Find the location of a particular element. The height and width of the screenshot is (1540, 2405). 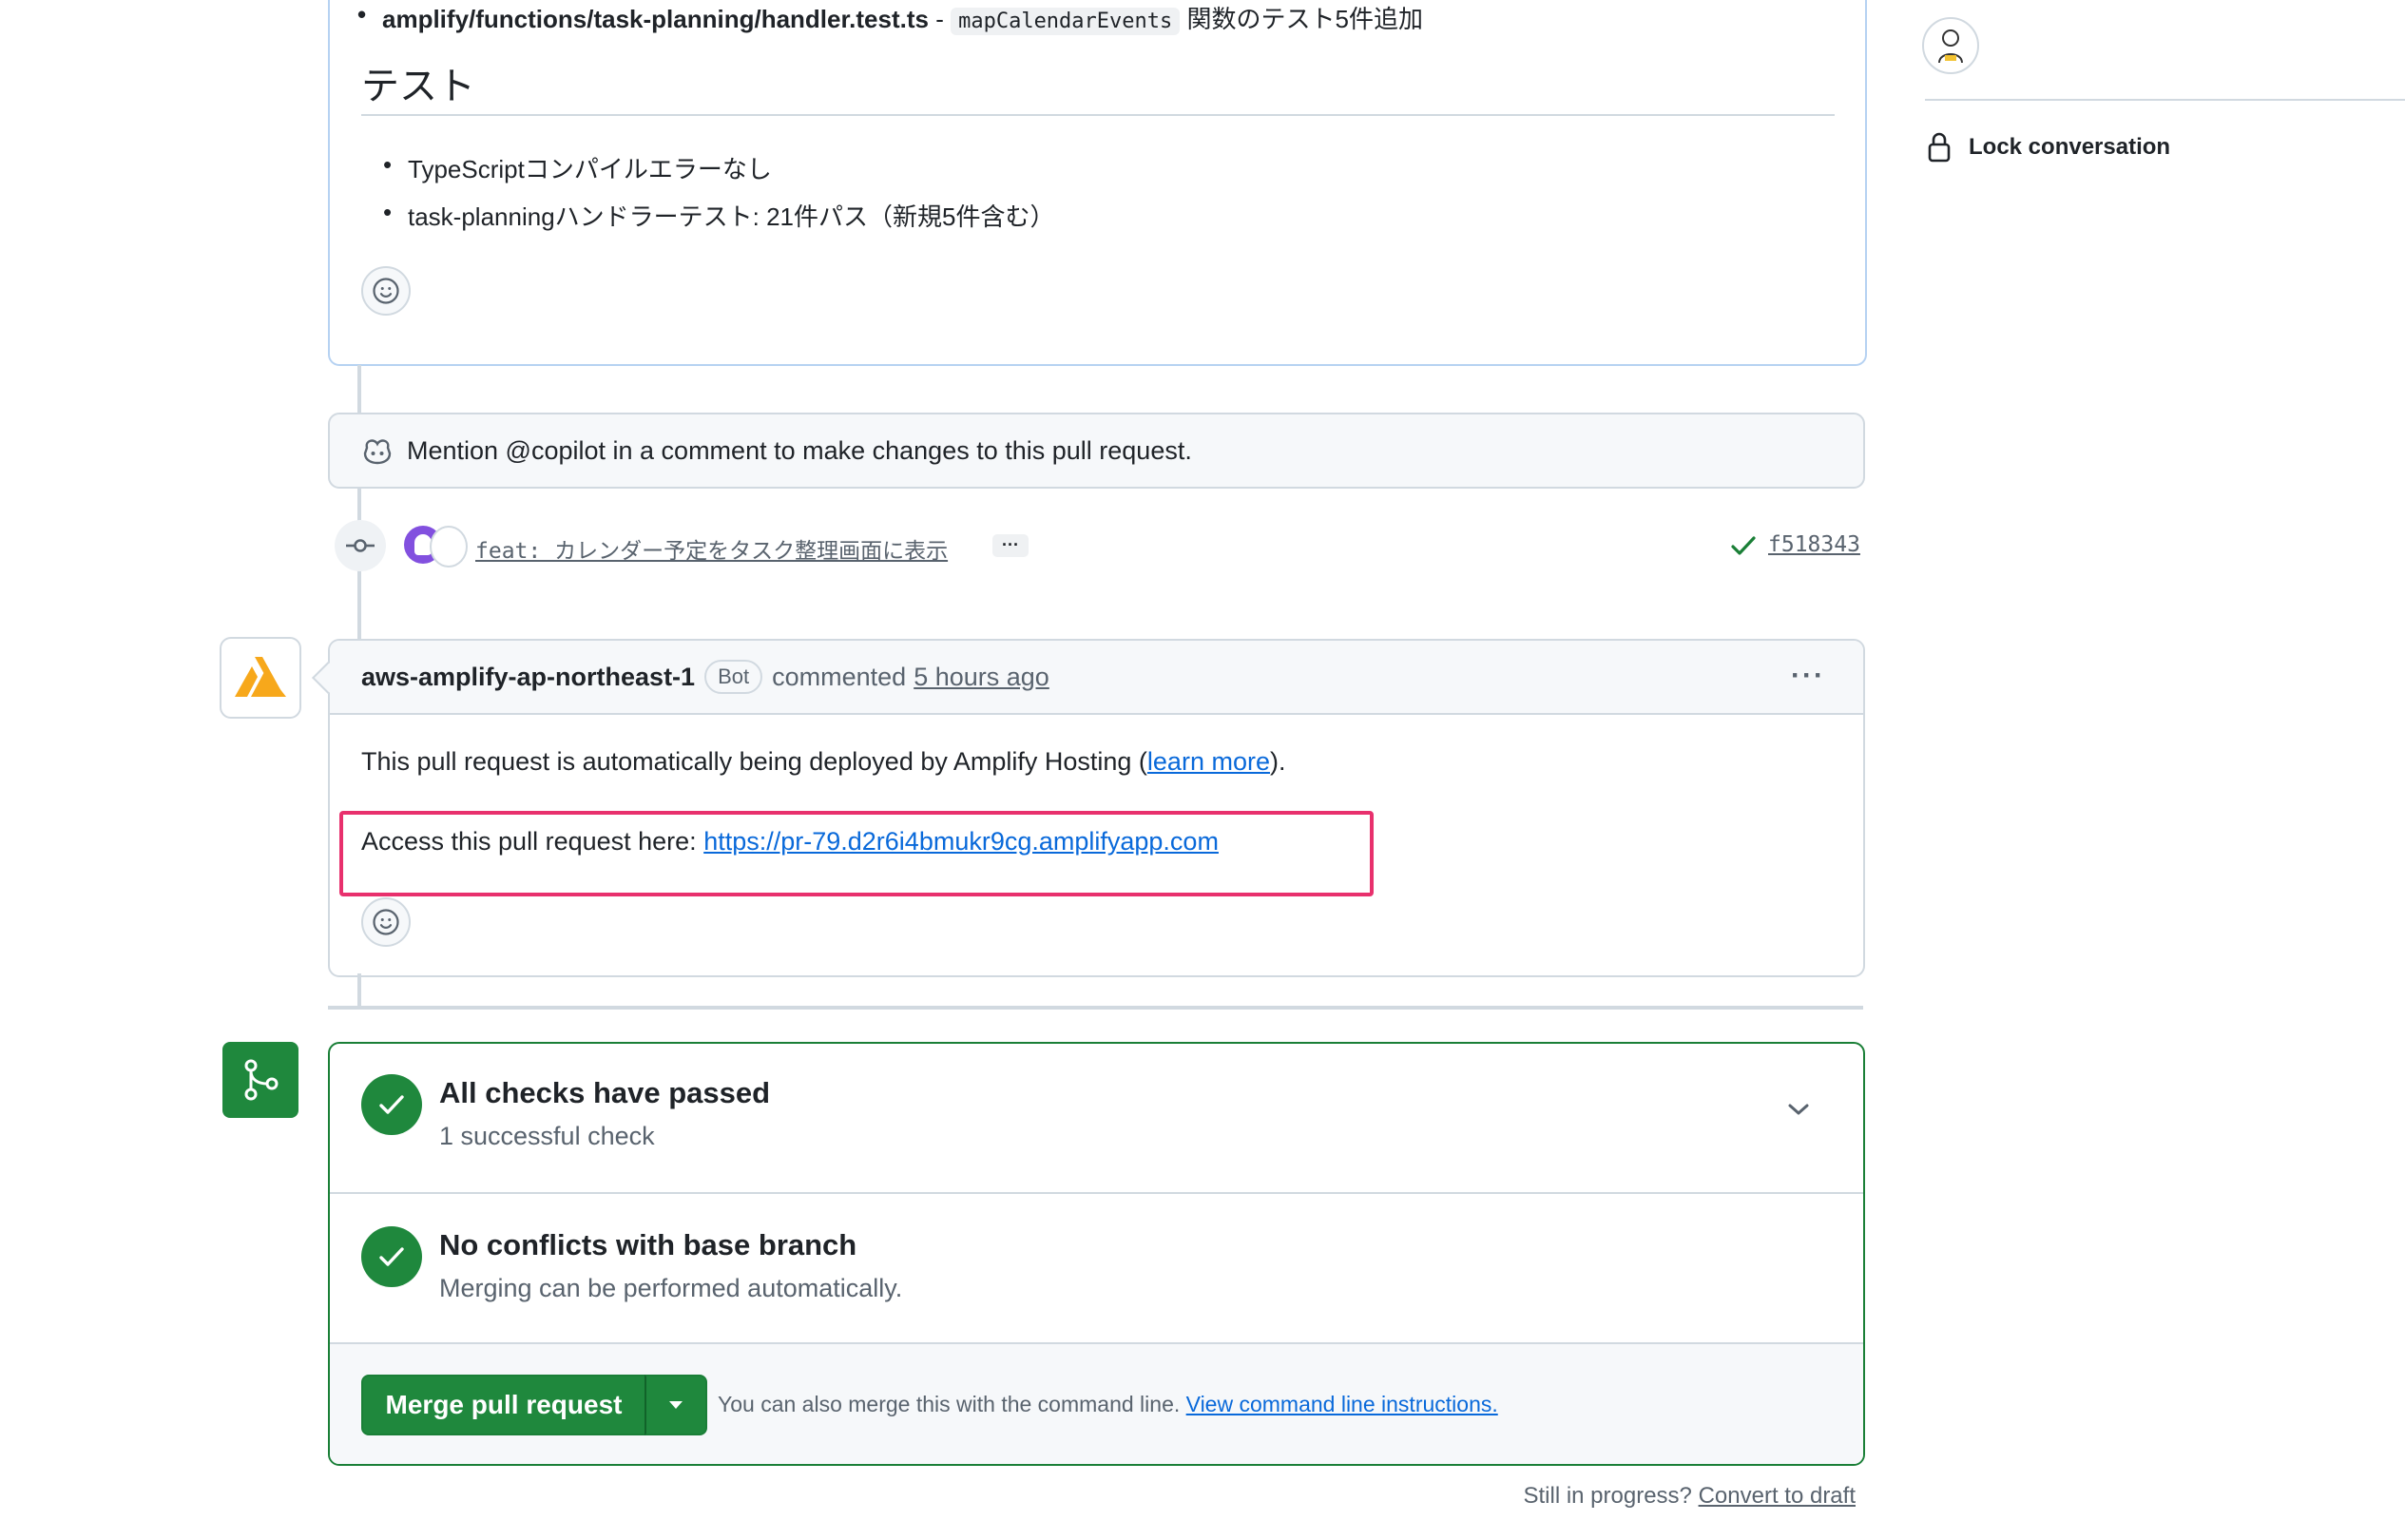

chevron-down-icon is located at coordinates (1798, 1112).